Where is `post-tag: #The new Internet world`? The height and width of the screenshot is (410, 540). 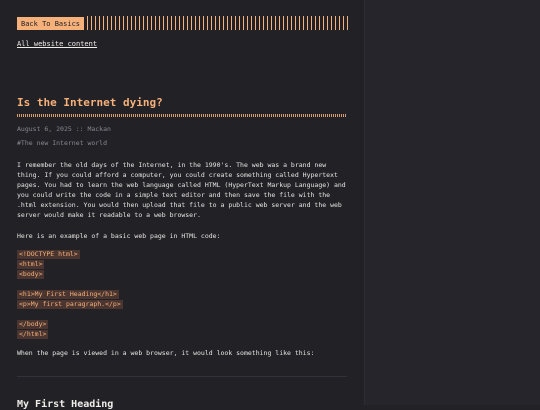 post-tag: #The new Internet world is located at coordinates (62, 143).